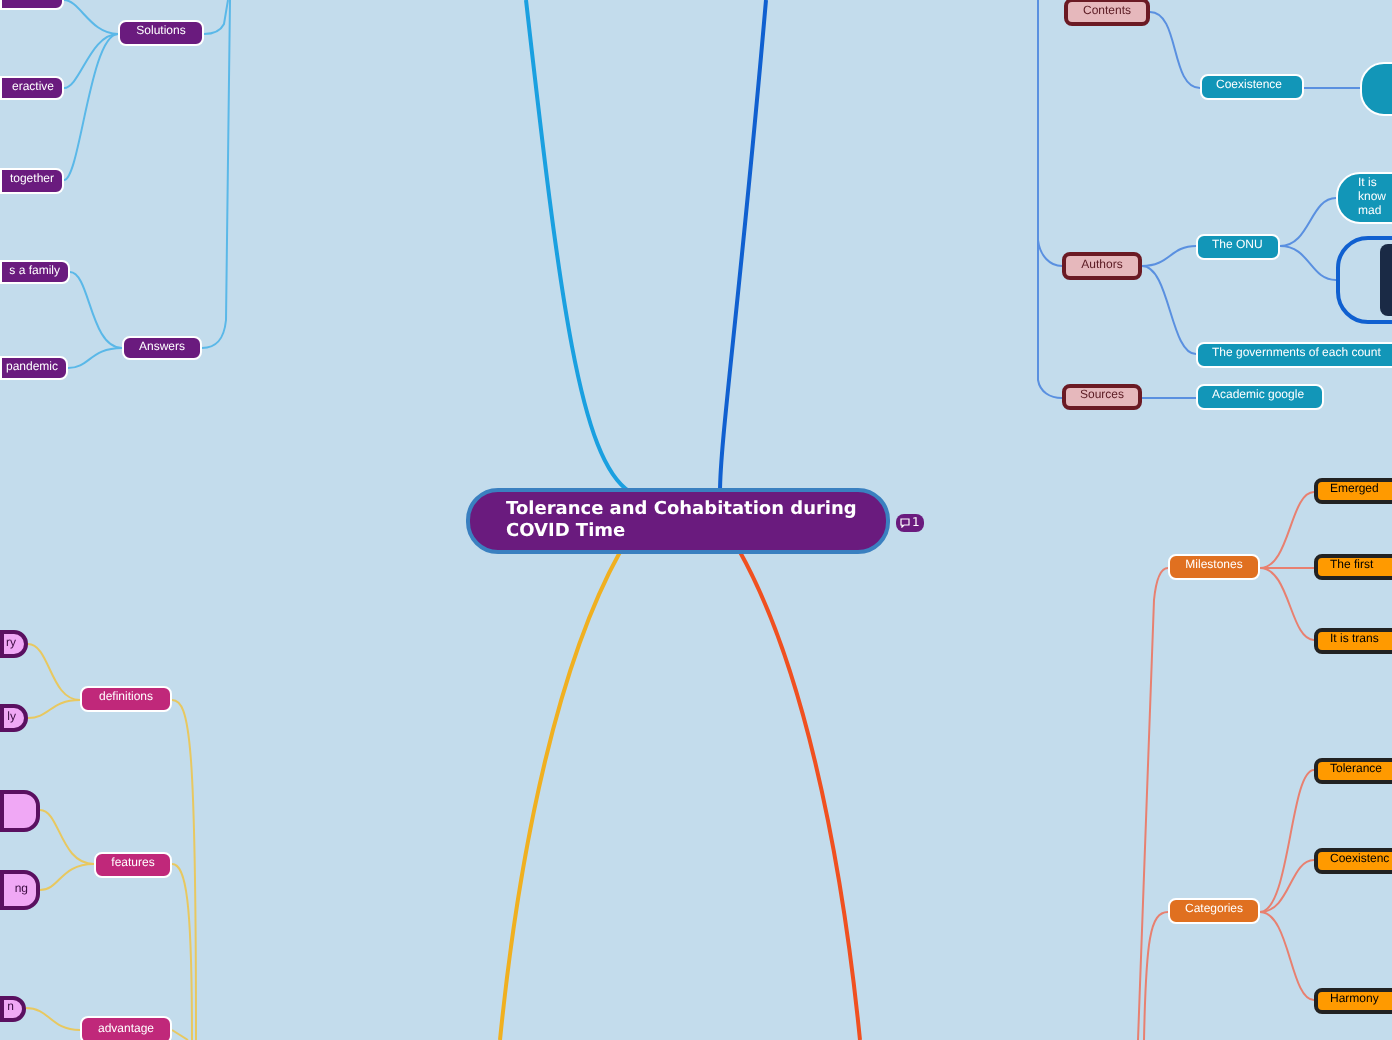  I want to click on central-topic: Tolerance and Cohabitation during COVID Time, so click(678, 521).